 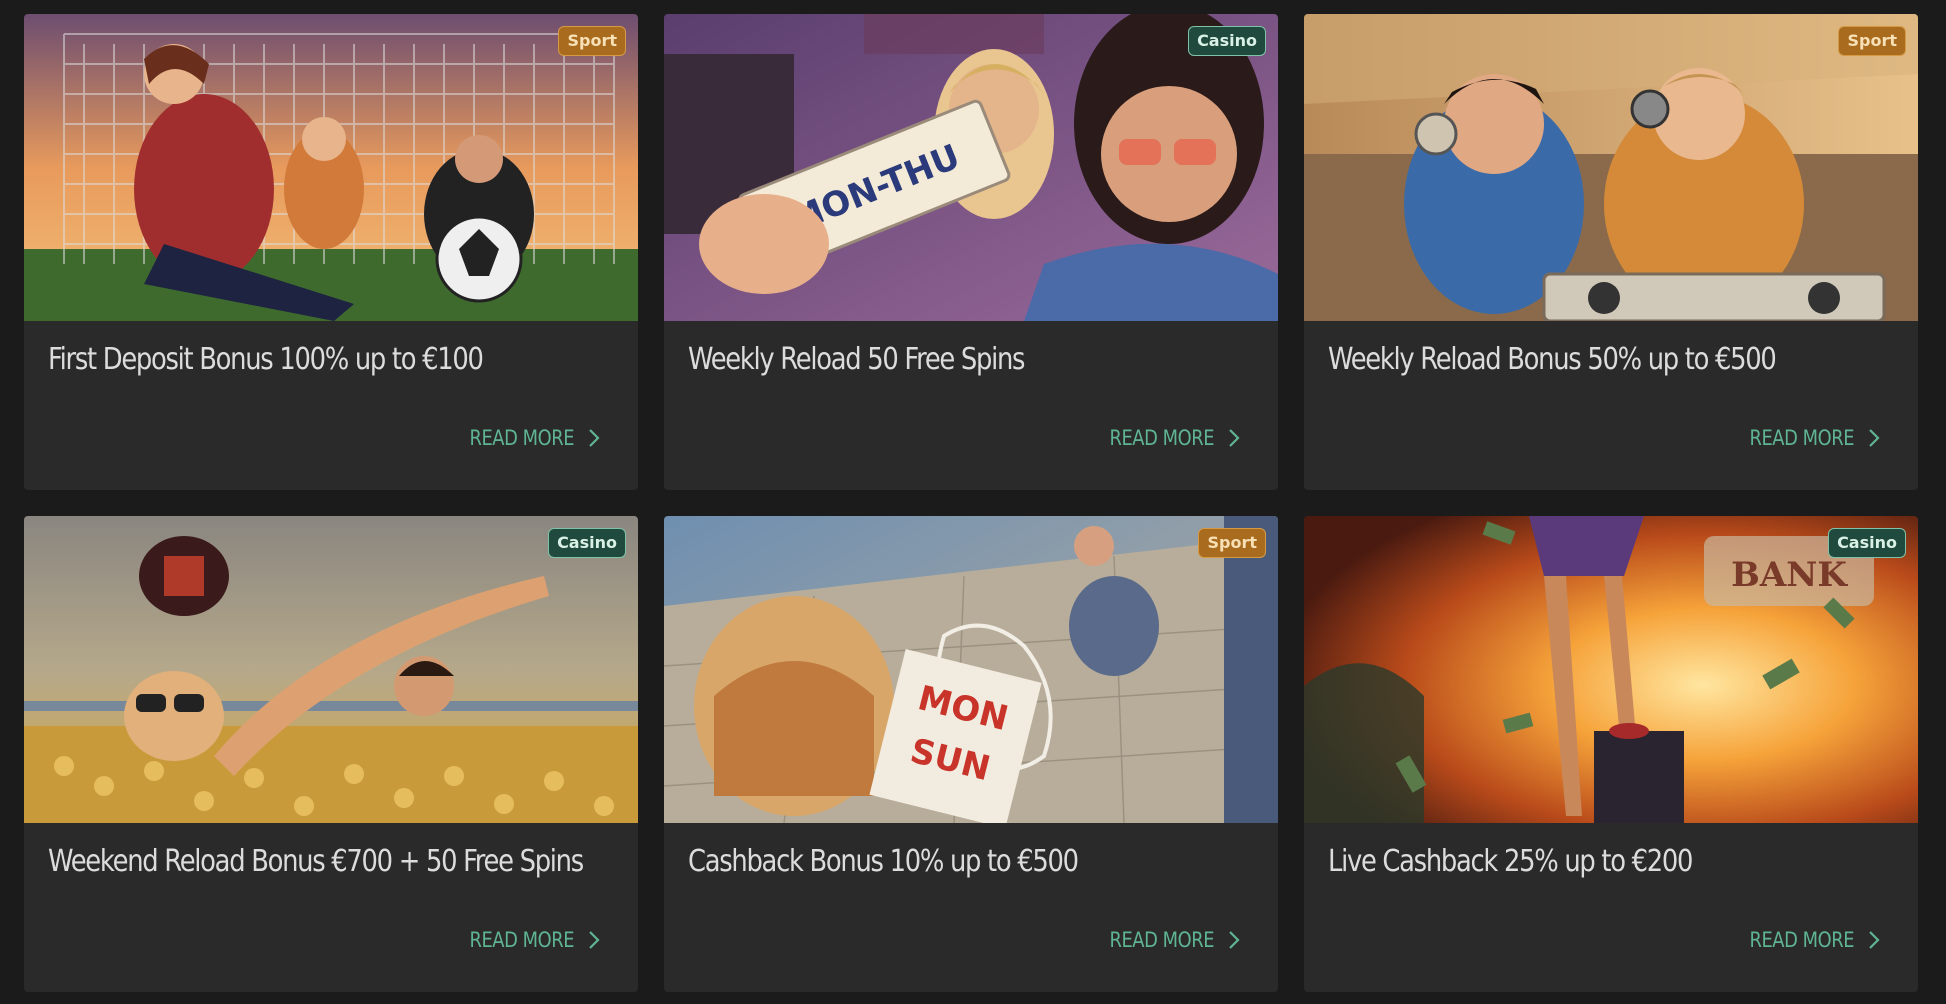 What do you see at coordinates (1552, 359) in the screenshot?
I see `promo-title: Weekly Reload Bonus 50% up to €500` at bounding box center [1552, 359].